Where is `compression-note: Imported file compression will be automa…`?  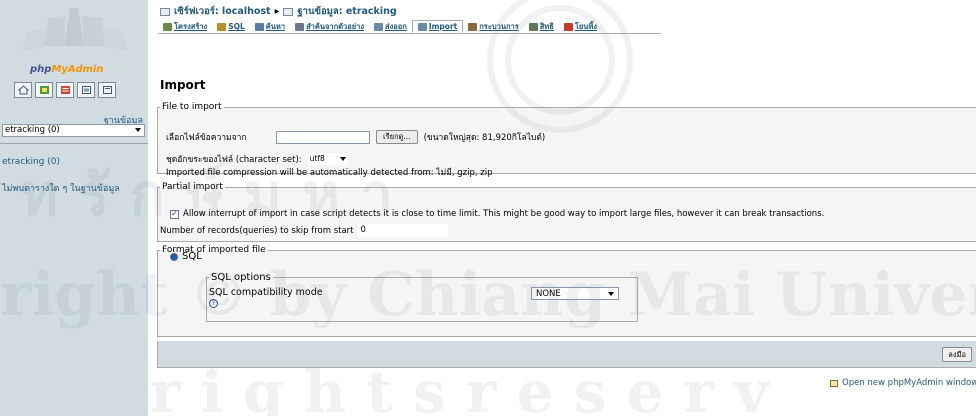
compression-note: Imported file compression will be automa… is located at coordinates (329, 173).